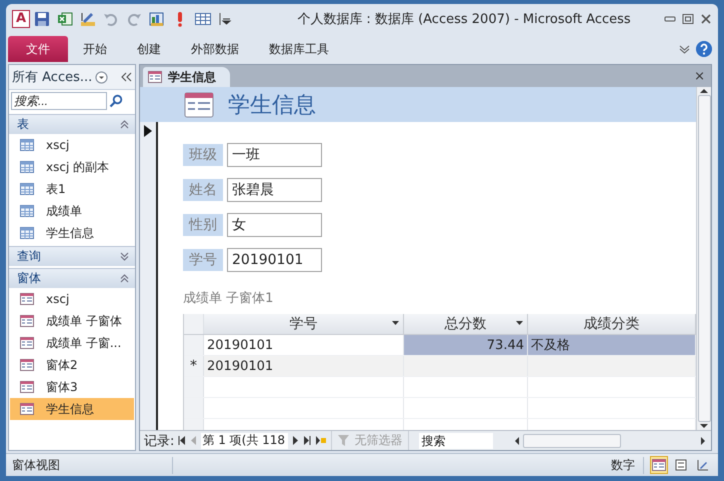 This screenshot has width=724, height=481. What do you see at coordinates (272, 106) in the screenshot?
I see `form-title: 学生信息` at bounding box center [272, 106].